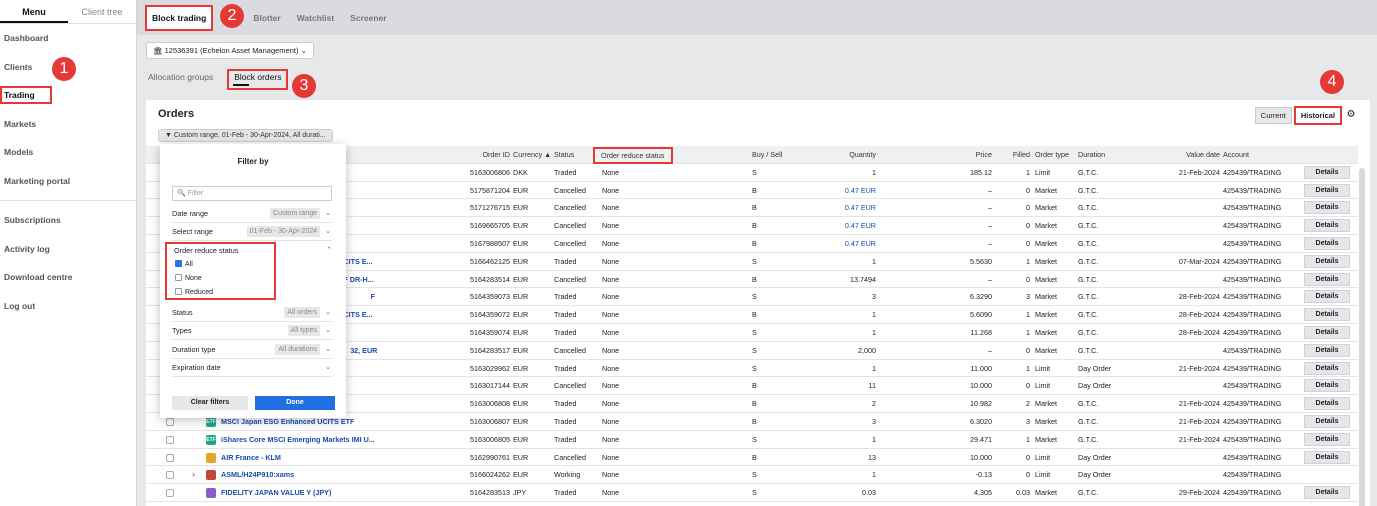 The image size is (1377, 506). I want to click on option-reduced: Reduced, so click(194, 292).